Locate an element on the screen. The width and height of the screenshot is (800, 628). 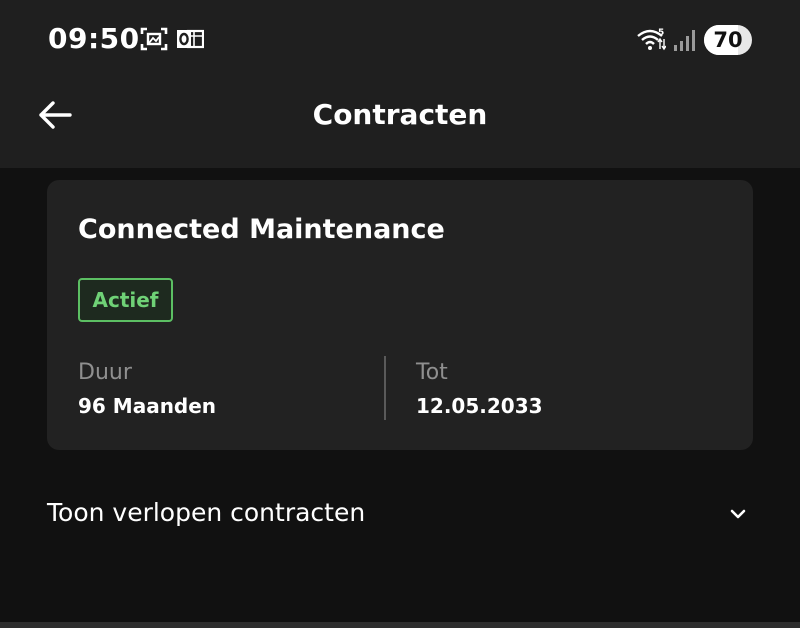
contract-title: Connected Maintenance is located at coordinates (261, 229).